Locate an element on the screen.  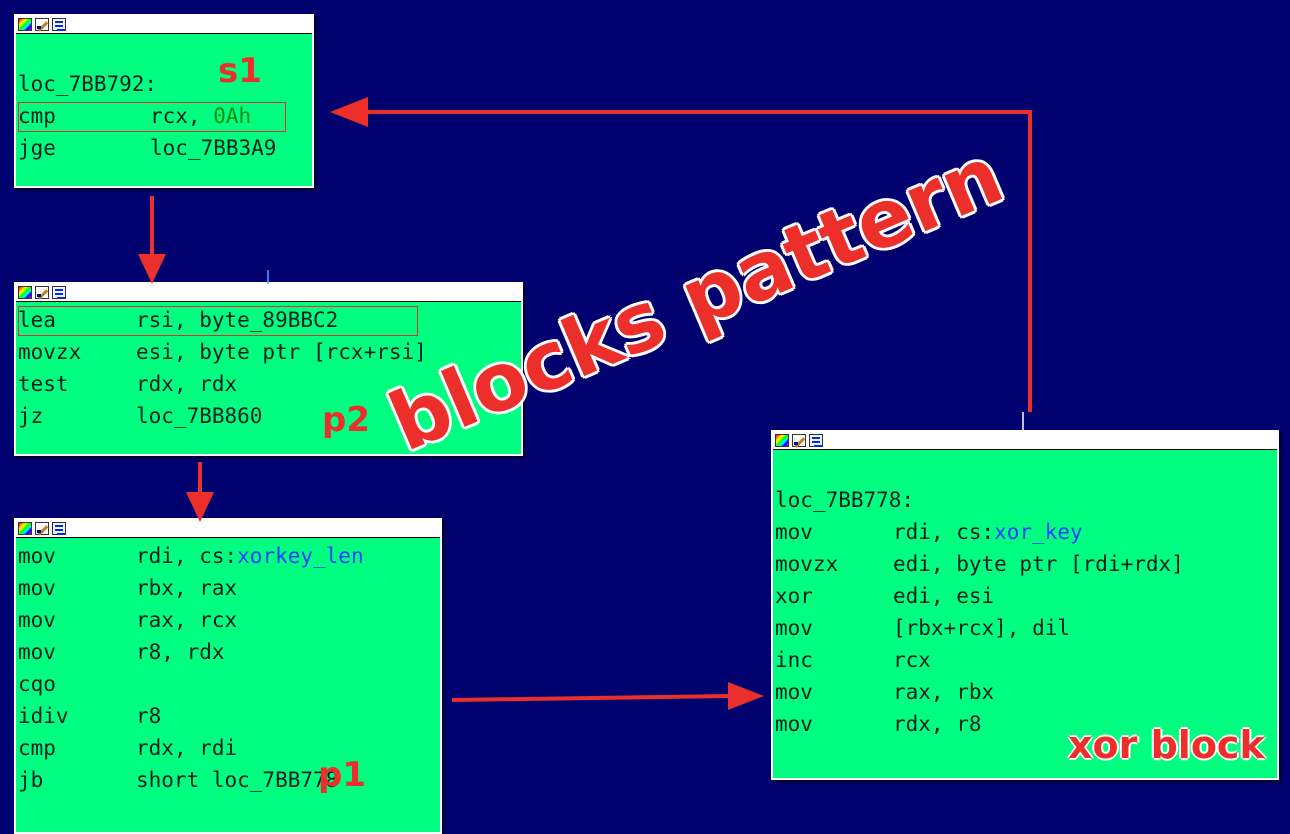
asm-line: mov [rbx+rcx], dil is located at coordinates (1026, 628).